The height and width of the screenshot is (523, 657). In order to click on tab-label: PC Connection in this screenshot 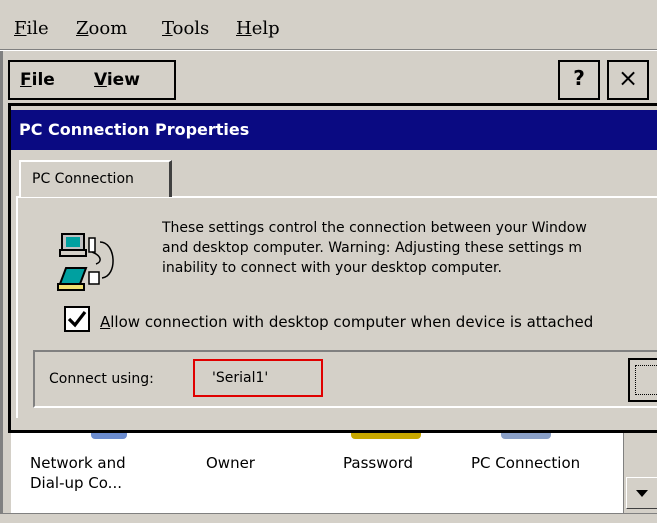, I will do `click(83, 179)`.